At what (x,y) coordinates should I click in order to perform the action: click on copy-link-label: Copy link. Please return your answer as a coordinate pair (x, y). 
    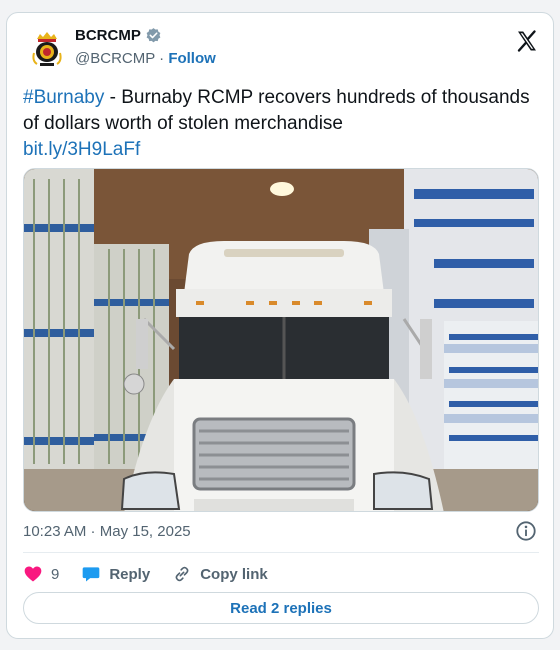
    Looking at the image, I should click on (234, 574).